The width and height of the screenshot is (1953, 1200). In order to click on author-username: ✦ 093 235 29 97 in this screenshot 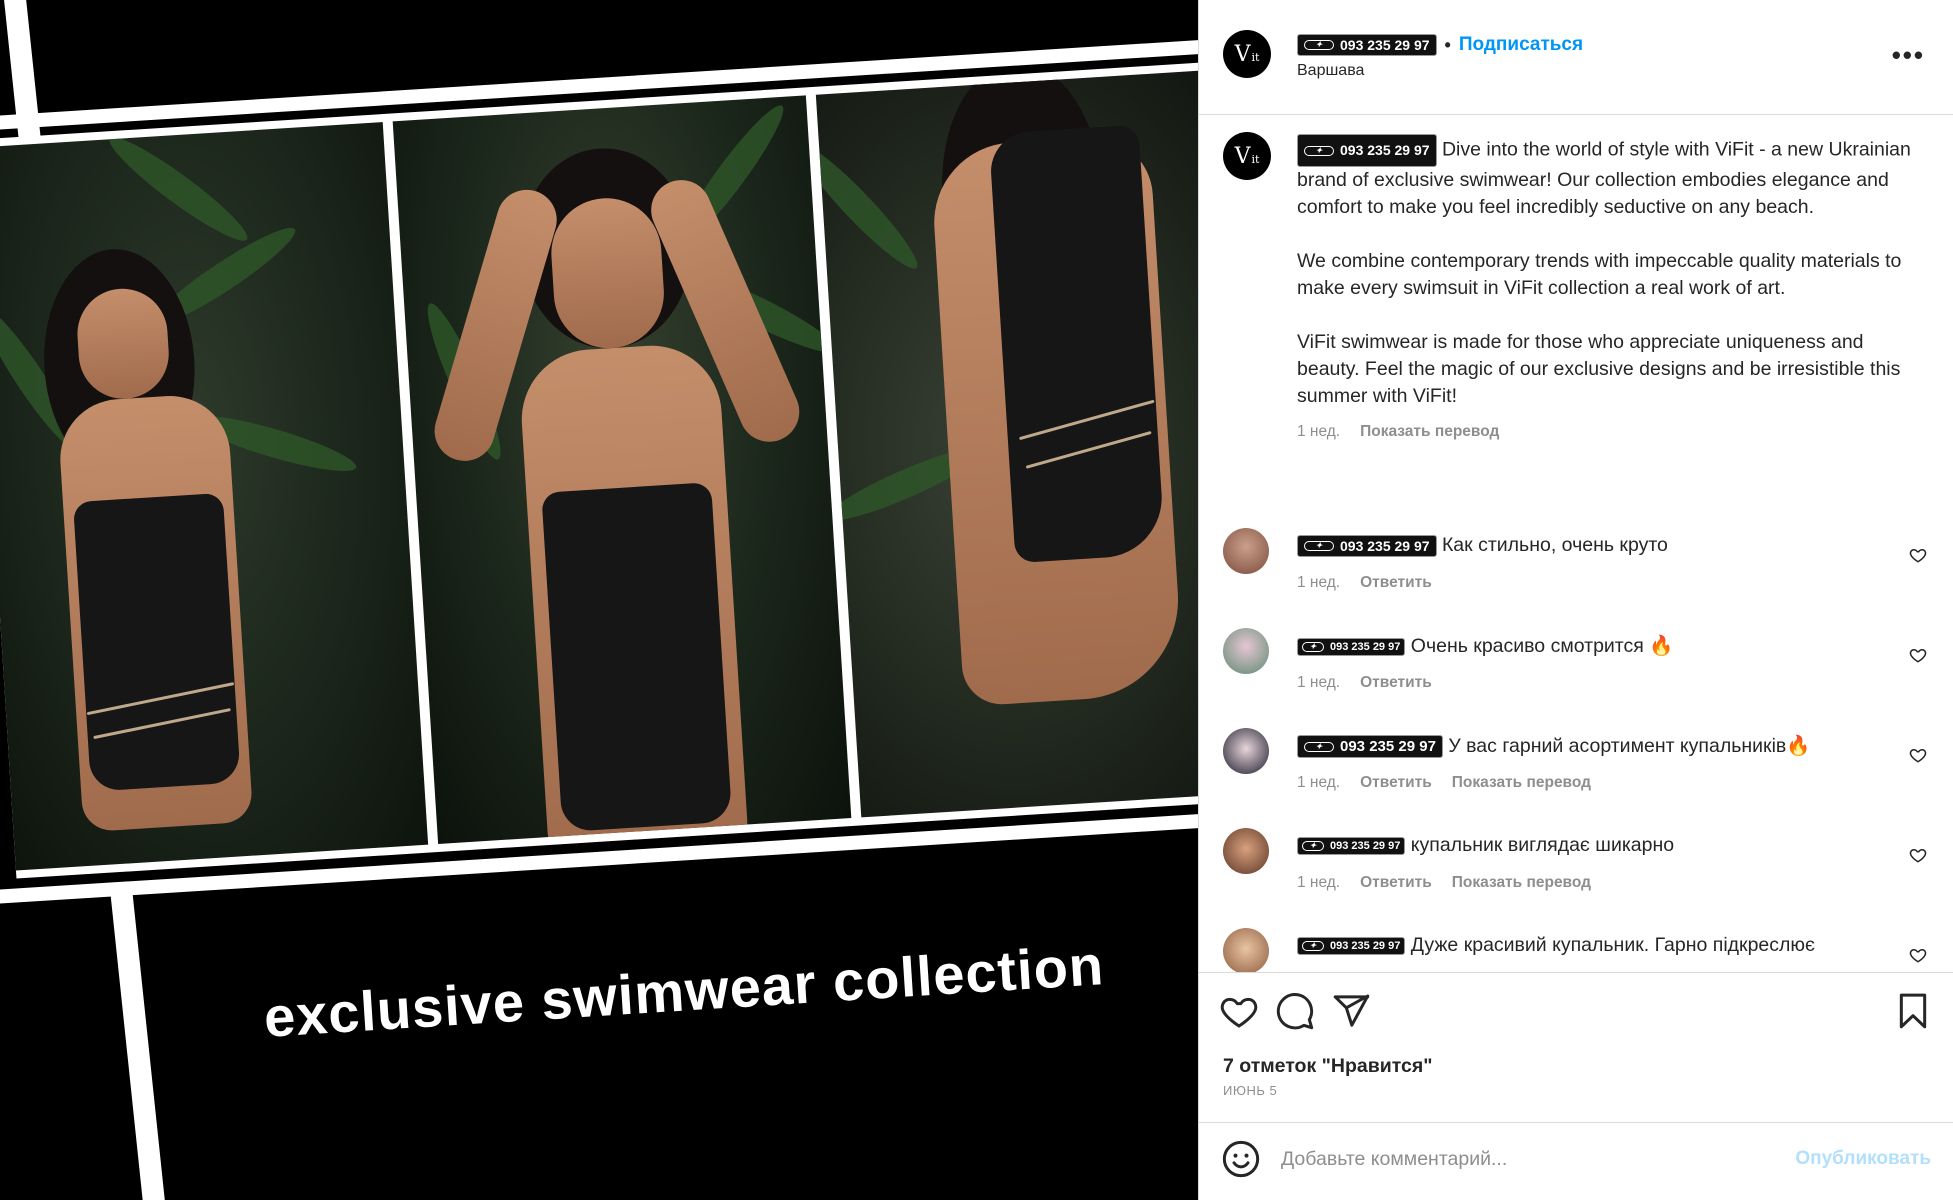, I will do `click(1367, 45)`.